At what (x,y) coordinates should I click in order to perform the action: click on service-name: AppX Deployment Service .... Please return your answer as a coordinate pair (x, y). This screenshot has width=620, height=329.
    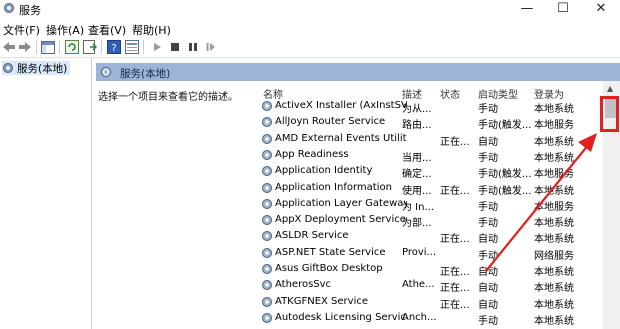
    Looking at the image, I should click on (341, 220).